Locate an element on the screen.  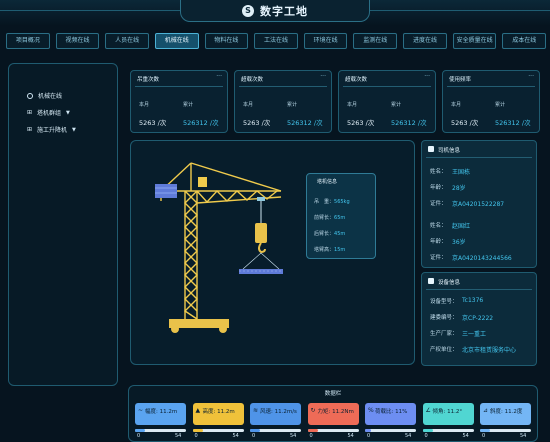
crane-info-label: 前臂长： is located at coordinates (324, 218).